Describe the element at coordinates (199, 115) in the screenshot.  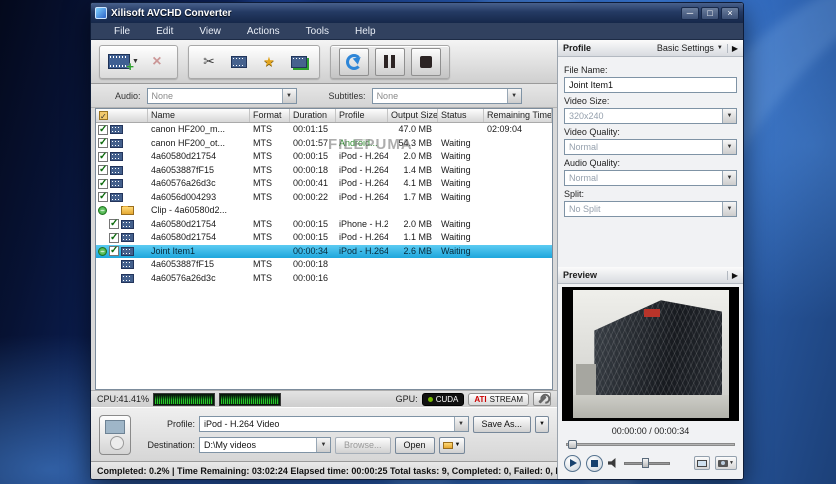
I see `column-name: Name` at that location.